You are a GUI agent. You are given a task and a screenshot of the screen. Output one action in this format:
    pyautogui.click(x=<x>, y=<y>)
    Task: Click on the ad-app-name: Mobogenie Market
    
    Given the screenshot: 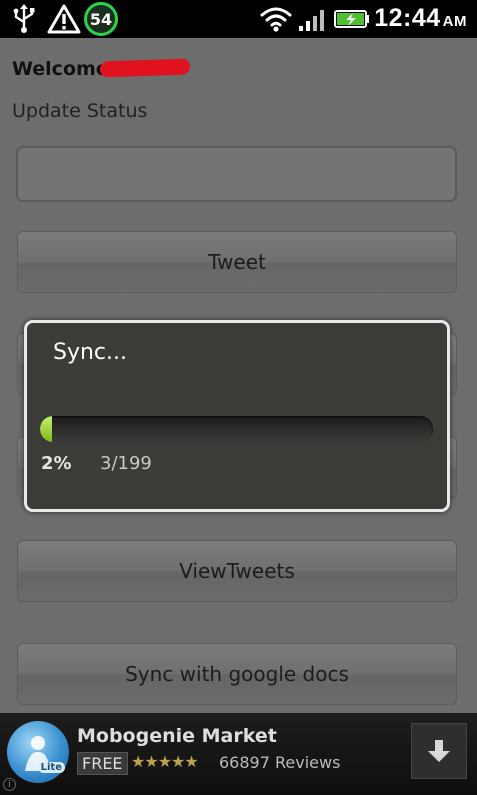 What is the action you would take?
    pyautogui.click(x=177, y=736)
    